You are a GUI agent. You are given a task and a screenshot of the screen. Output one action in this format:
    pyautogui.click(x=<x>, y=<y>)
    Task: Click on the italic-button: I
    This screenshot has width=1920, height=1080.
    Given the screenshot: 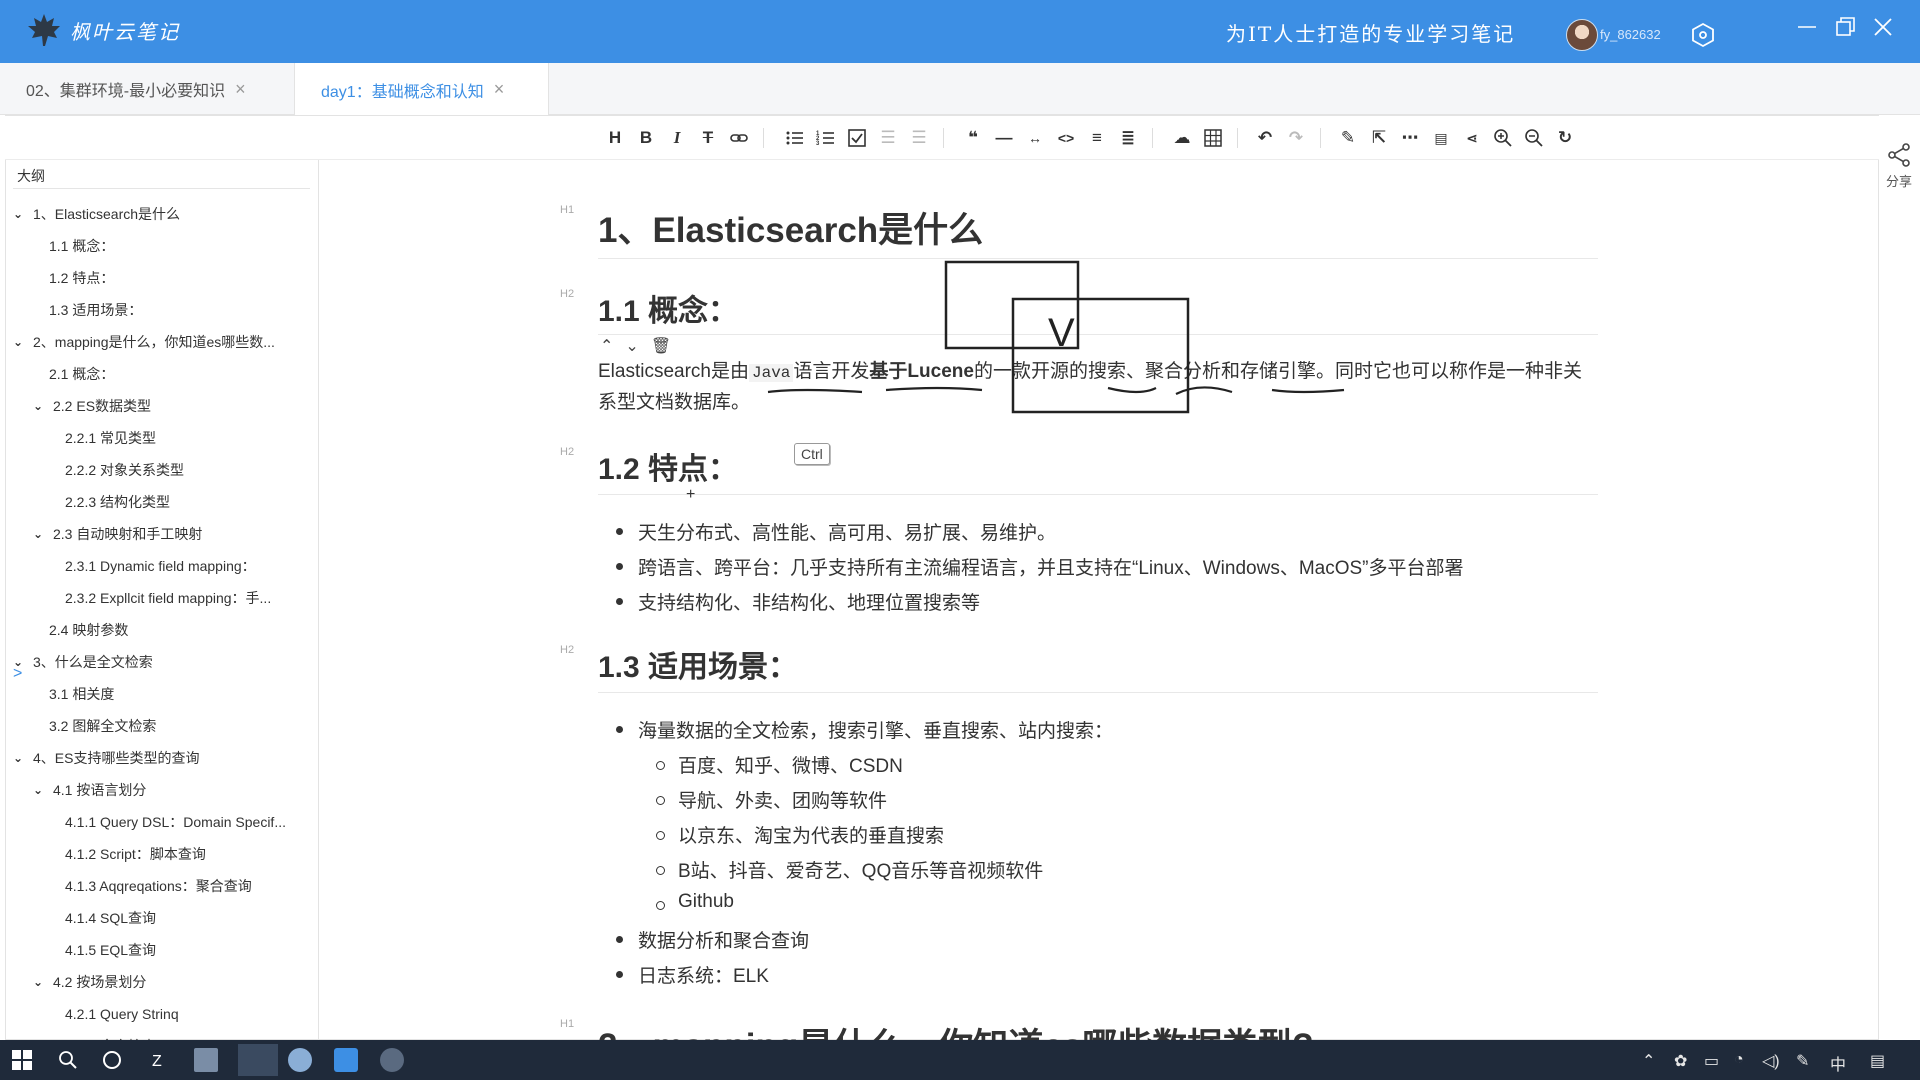 What is the action you would take?
    pyautogui.click(x=677, y=138)
    